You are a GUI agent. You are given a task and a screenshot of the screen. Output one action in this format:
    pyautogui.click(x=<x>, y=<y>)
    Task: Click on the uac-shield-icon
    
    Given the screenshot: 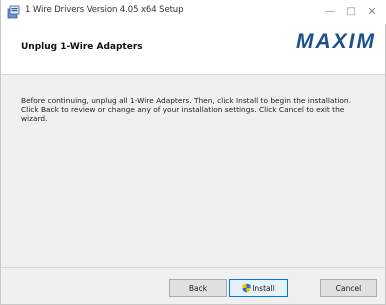 What is the action you would take?
    pyautogui.click(x=246, y=288)
    